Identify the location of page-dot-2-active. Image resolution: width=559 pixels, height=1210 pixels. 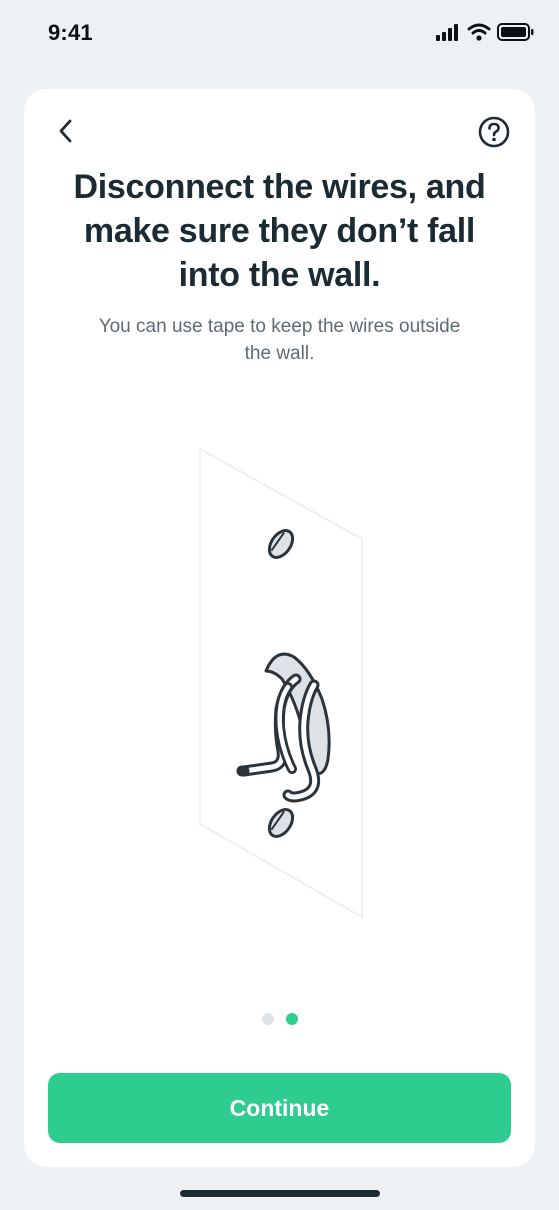
(291, 1019).